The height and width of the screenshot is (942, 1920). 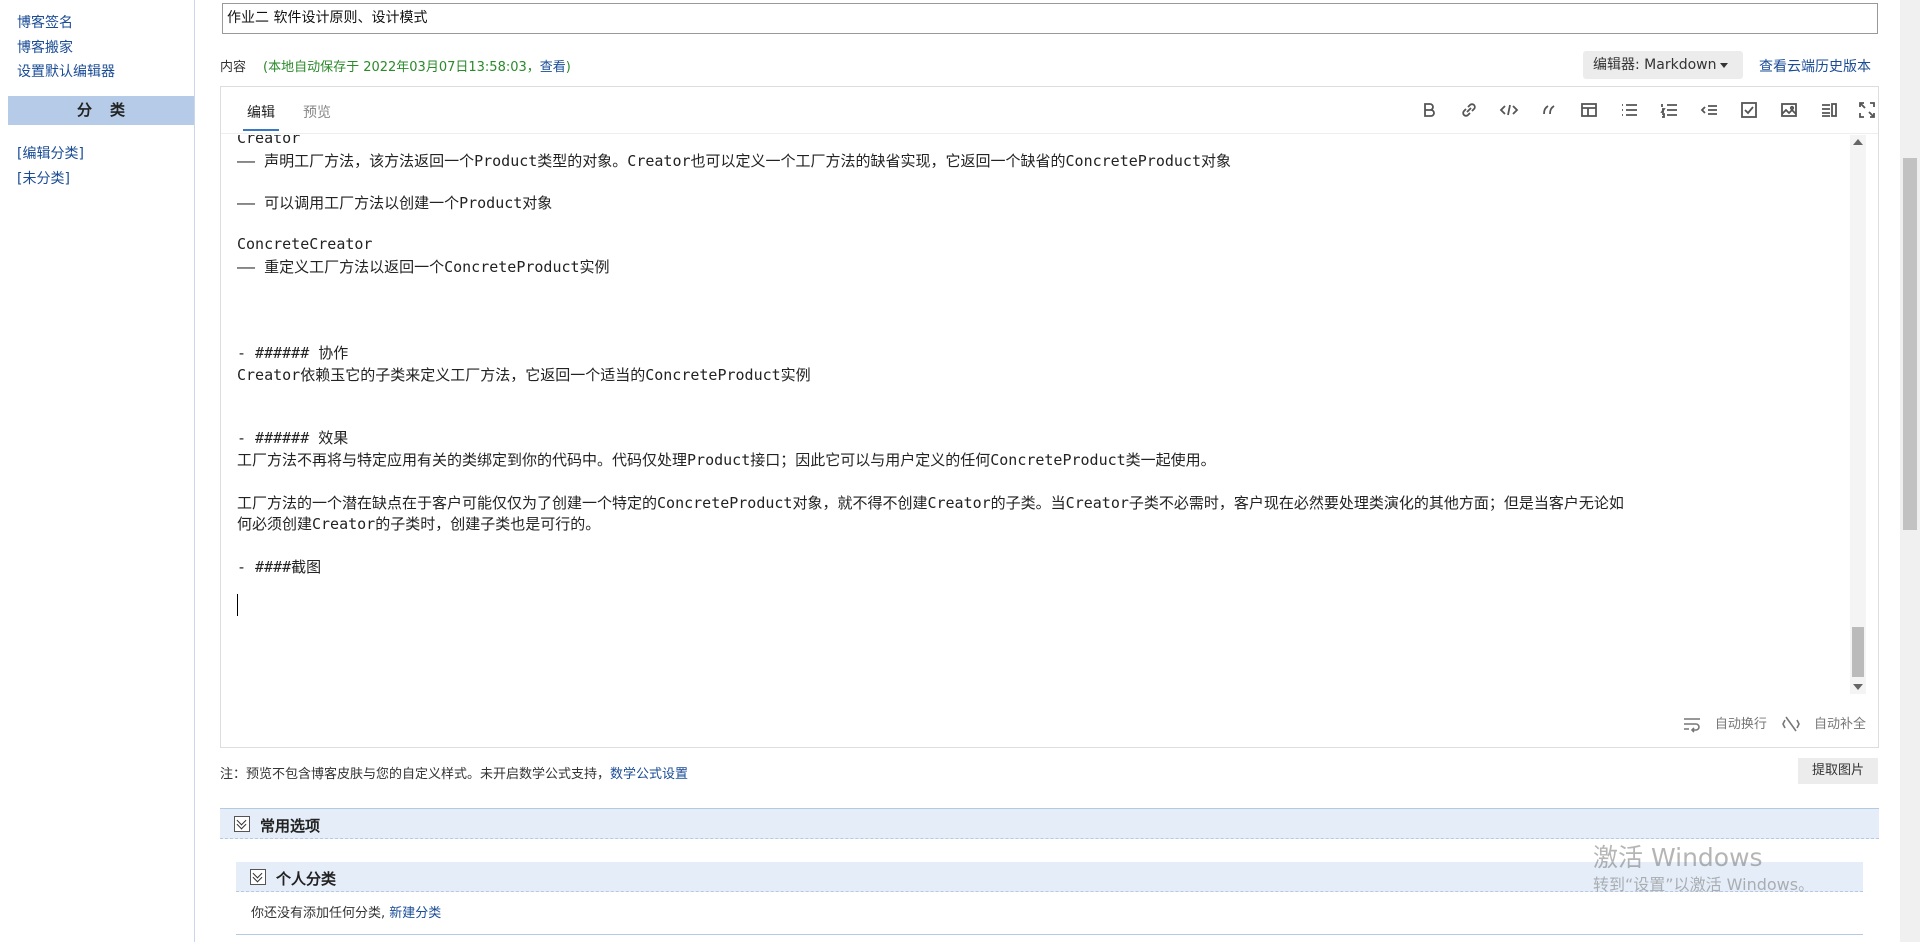 I want to click on page-scrollbar, so click(x=1910, y=471).